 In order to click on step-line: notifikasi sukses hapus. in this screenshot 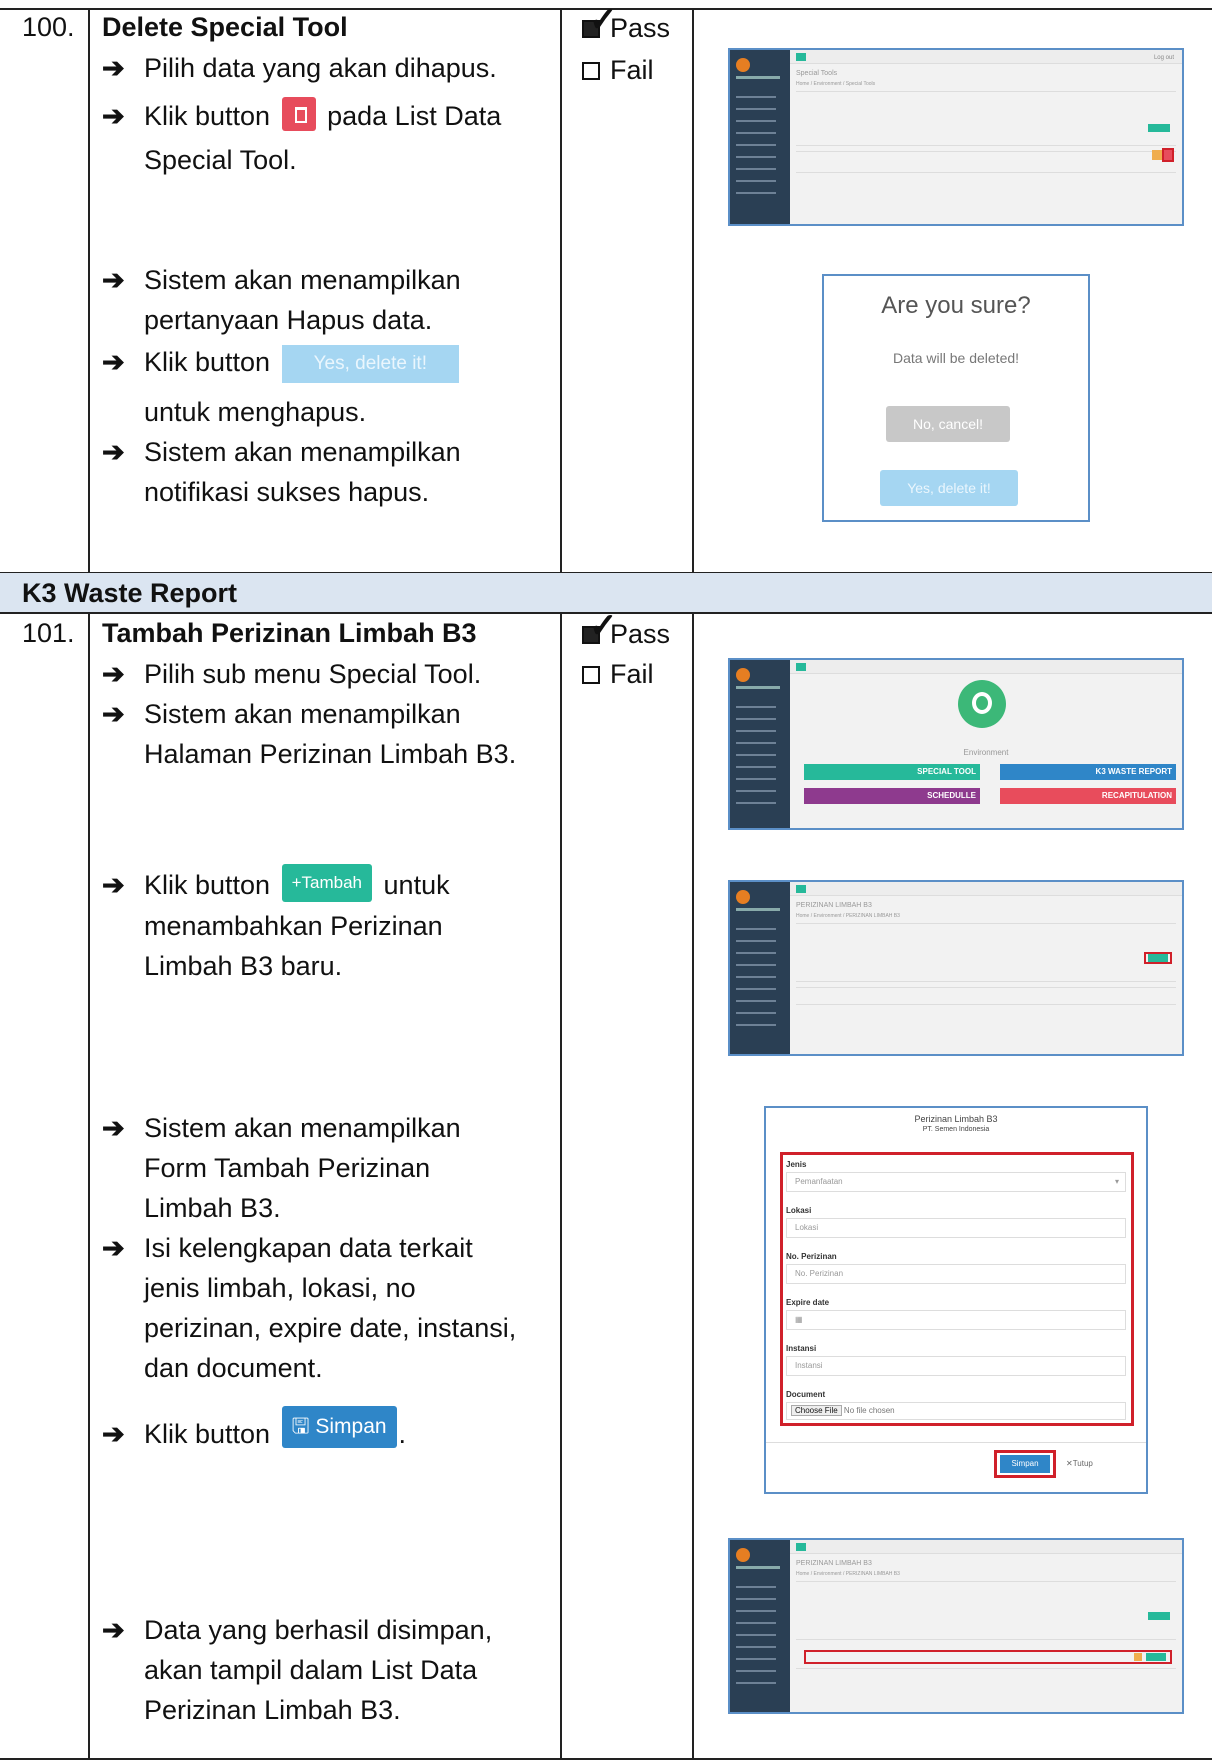, I will do `click(287, 492)`.